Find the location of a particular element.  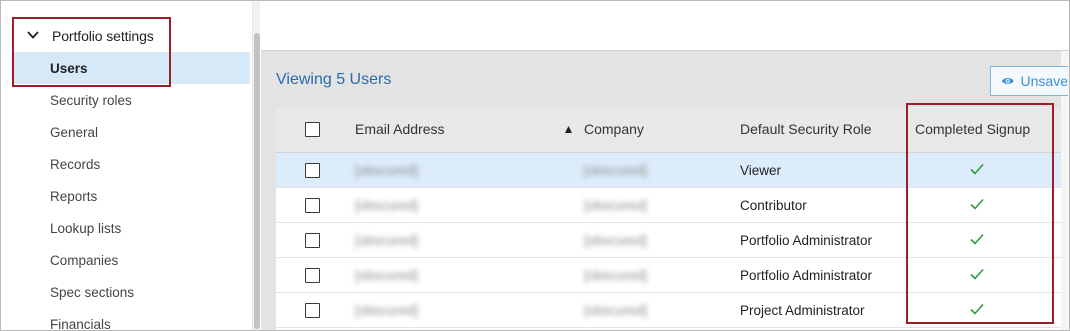

column-header-completed-signup: Completed Signup is located at coordinates (972, 129).